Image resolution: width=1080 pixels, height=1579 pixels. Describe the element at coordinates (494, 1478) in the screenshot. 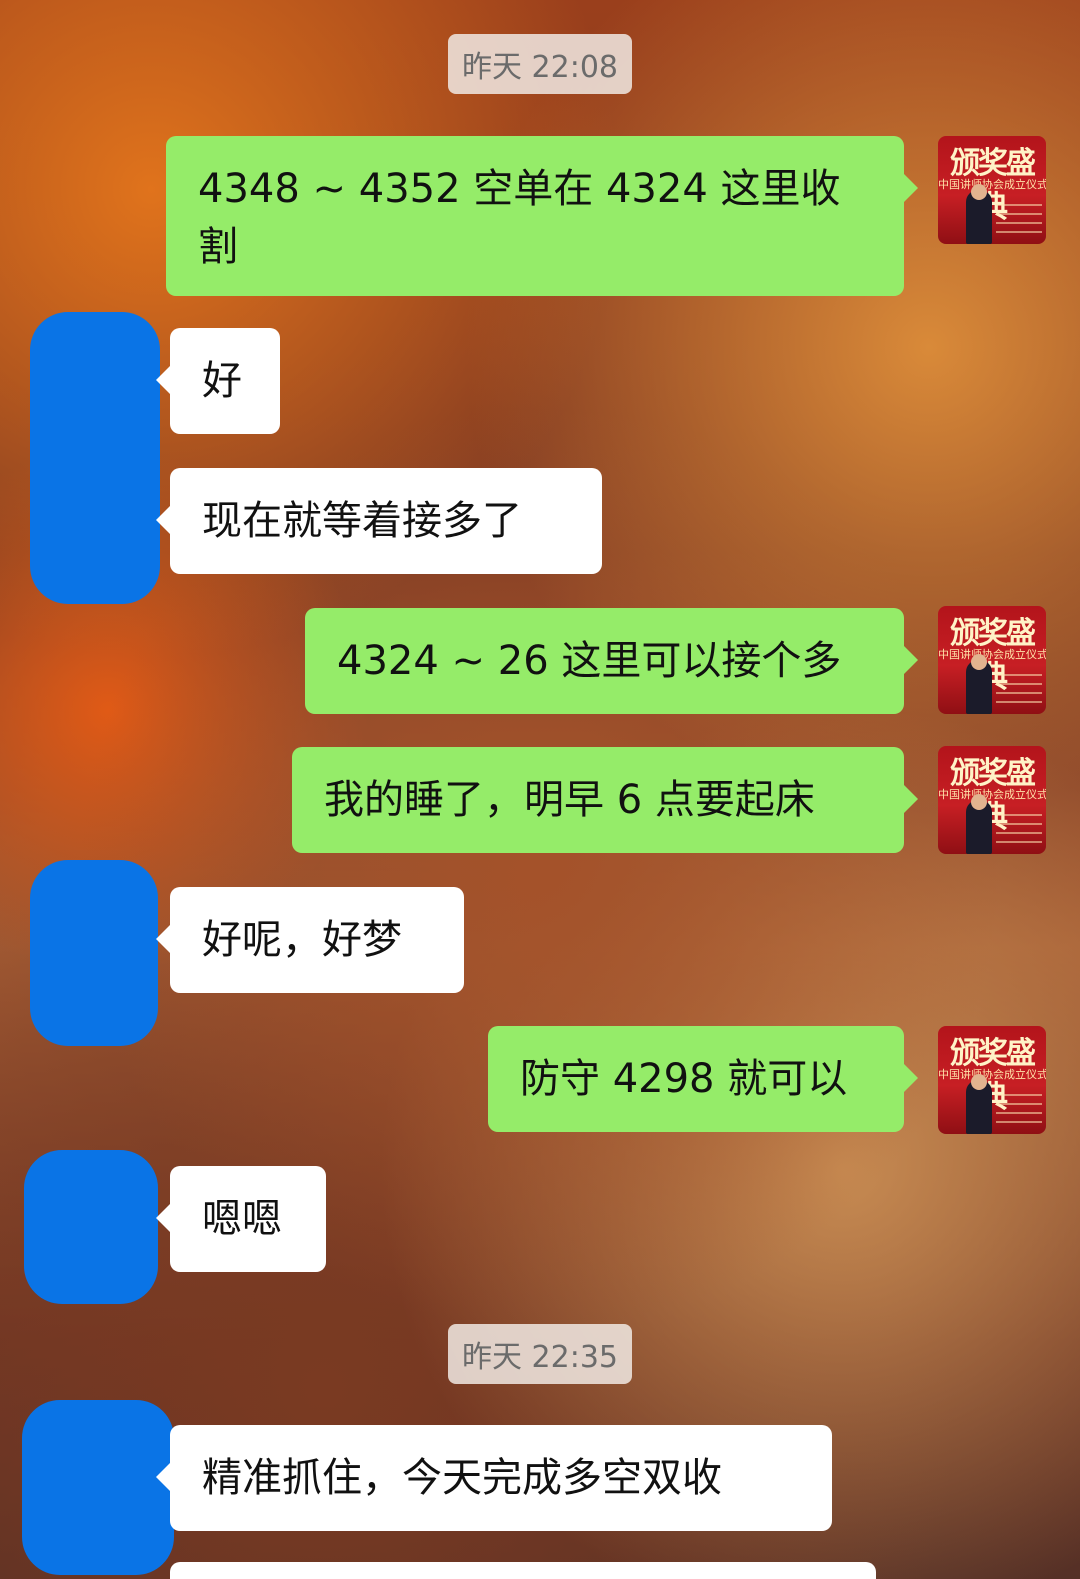

I see `message-bubble-incoming: 精准抓住，今天完成多空双收` at that location.